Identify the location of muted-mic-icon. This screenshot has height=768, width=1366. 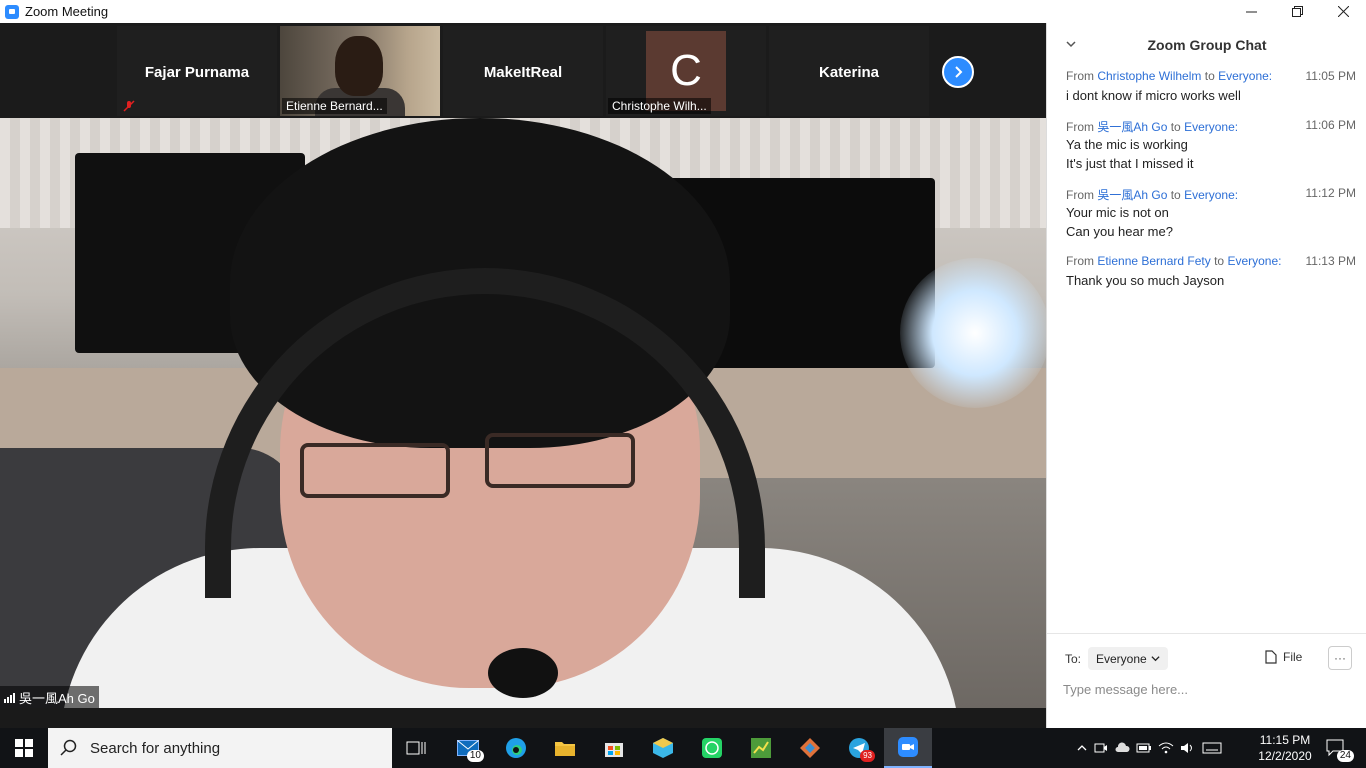
(129, 106).